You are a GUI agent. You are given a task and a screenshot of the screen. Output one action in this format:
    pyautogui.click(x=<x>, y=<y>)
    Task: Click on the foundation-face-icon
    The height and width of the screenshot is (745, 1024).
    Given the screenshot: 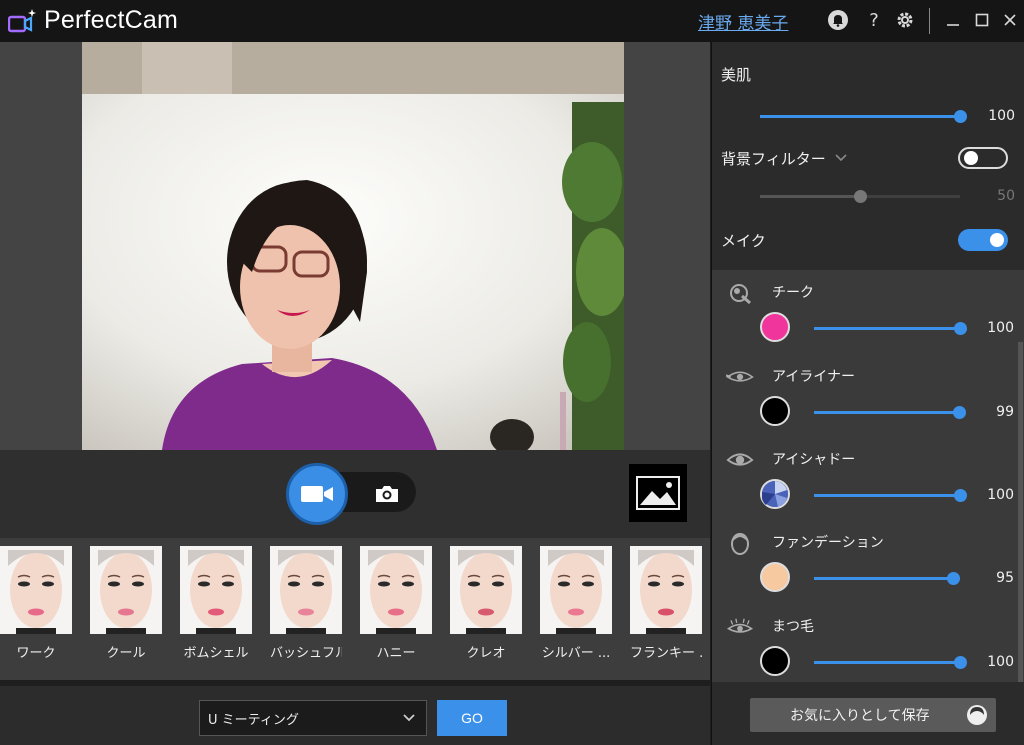 What is the action you would take?
    pyautogui.click(x=740, y=543)
    